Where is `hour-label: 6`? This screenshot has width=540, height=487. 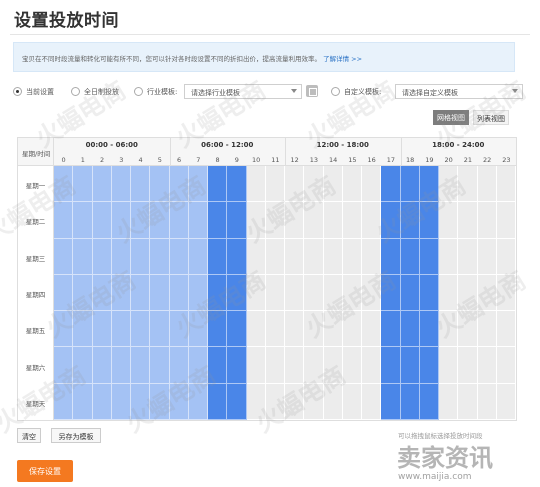 hour-label: 6 is located at coordinates (179, 160).